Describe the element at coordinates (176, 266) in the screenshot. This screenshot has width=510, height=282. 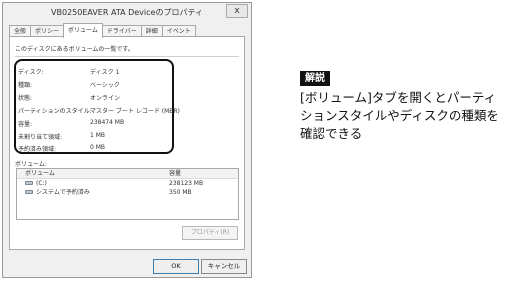
I see `ok-button: OK` at that location.